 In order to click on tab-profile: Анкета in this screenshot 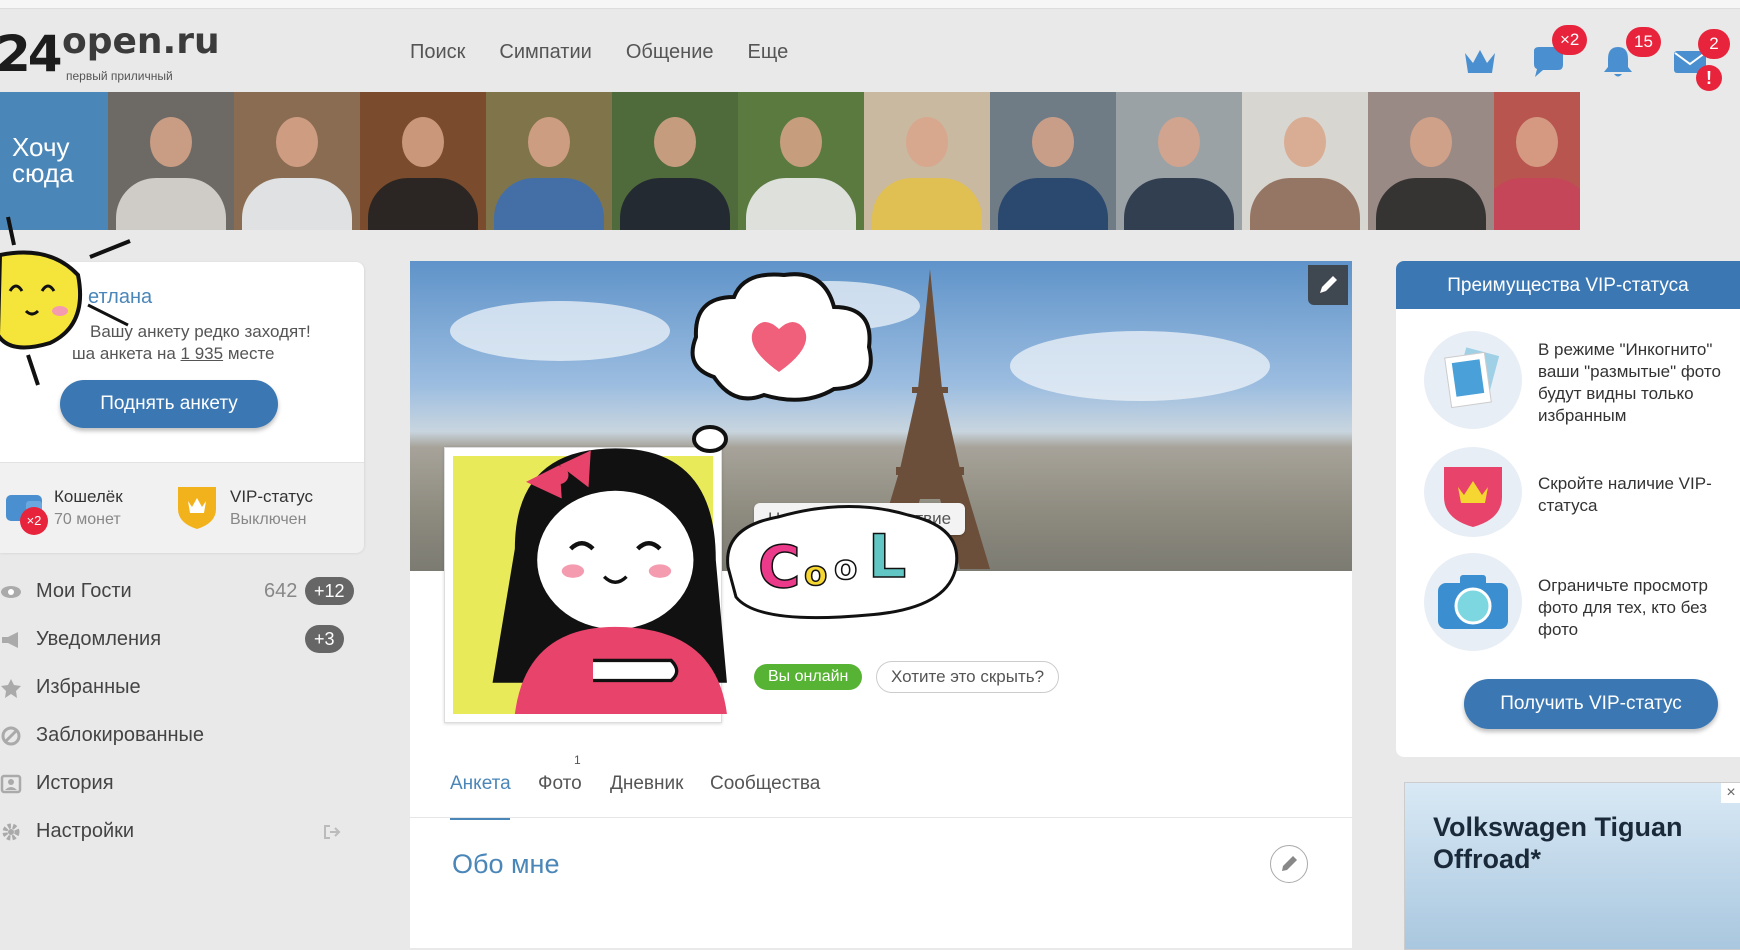, I will do `click(480, 784)`.